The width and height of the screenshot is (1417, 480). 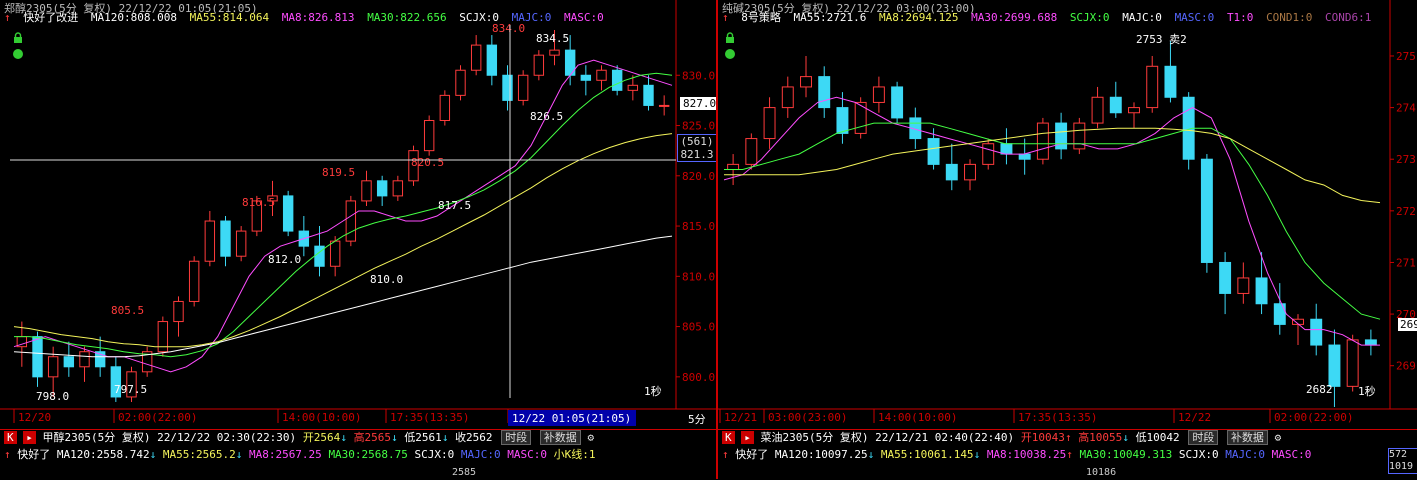 What do you see at coordinates (1245, 454) in the screenshot?
I see `bottom-right-majc: MAJC:0` at bounding box center [1245, 454].